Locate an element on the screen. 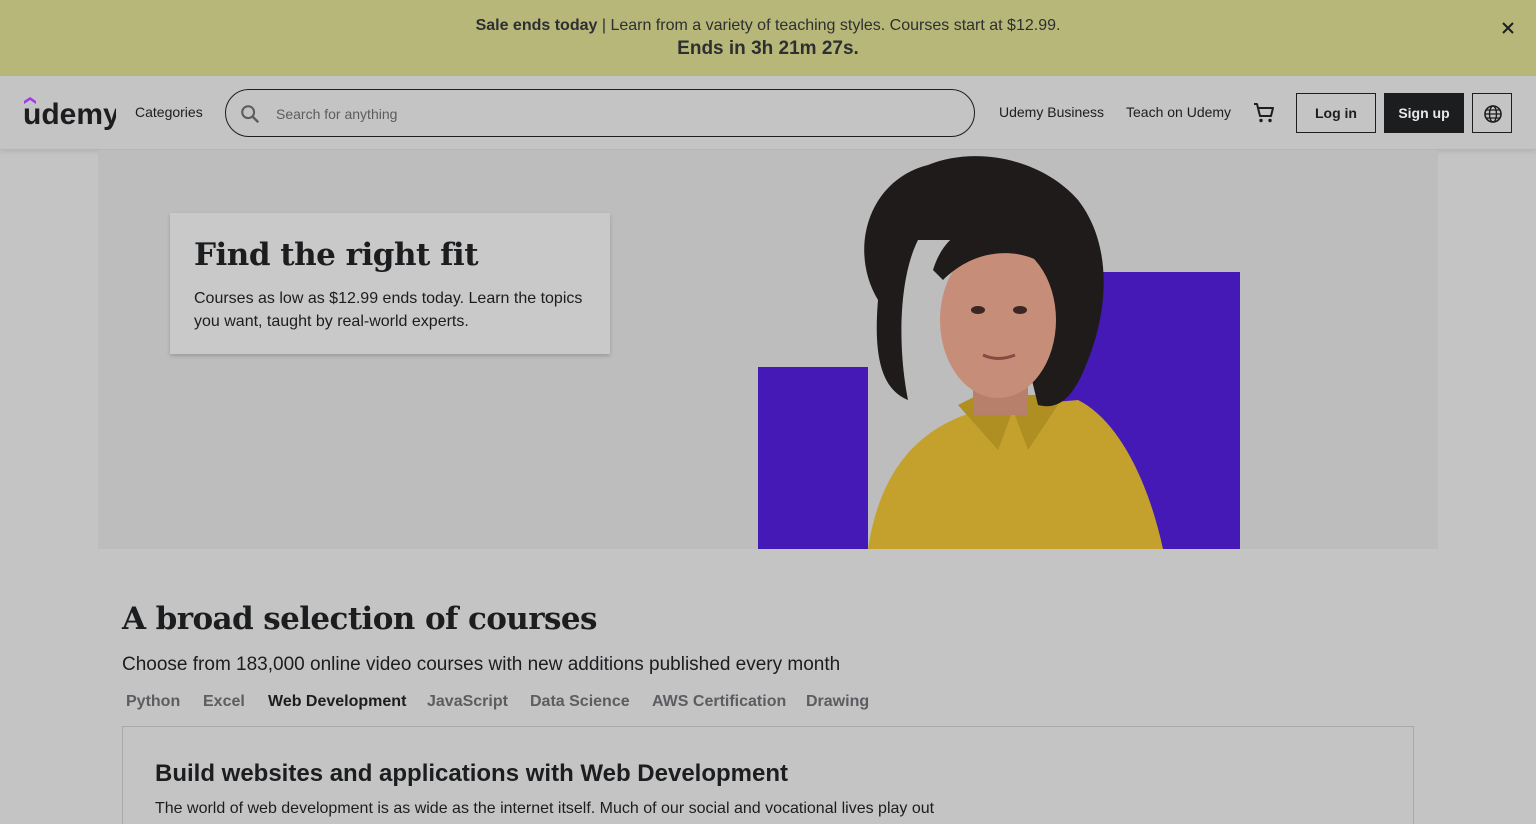 The width and height of the screenshot is (1536, 824). language-button is located at coordinates (1492, 113).